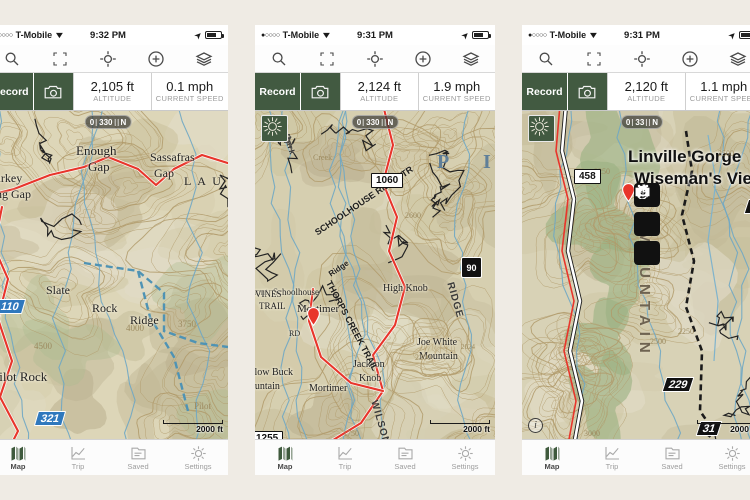 The height and width of the screenshot is (500, 750). Describe the element at coordinates (108, 35) in the screenshot. I see `status-time: 9:32 PM` at that location.